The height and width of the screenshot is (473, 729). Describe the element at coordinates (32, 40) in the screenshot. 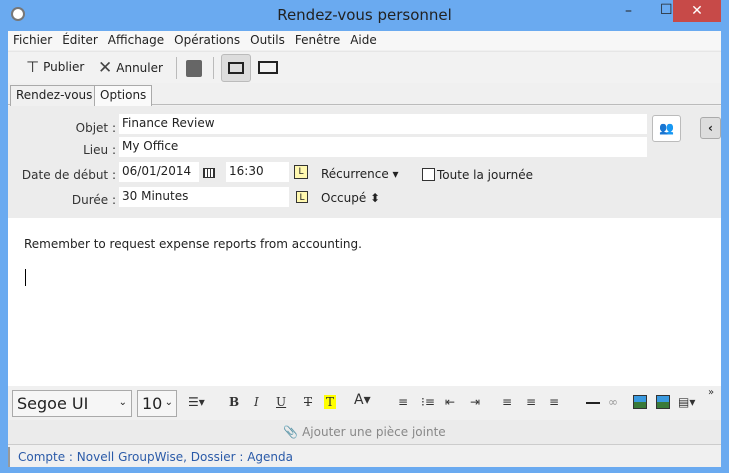

I see `menu-fichier: Fichier` at that location.